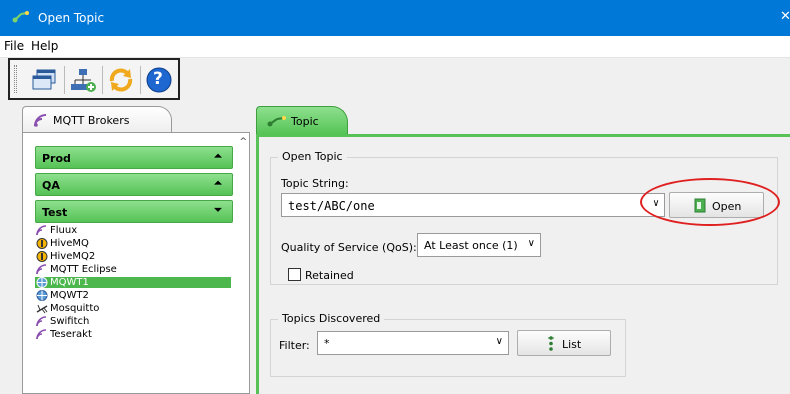 The width and height of the screenshot is (790, 394). I want to click on list-item: MQWT2, so click(133, 295).